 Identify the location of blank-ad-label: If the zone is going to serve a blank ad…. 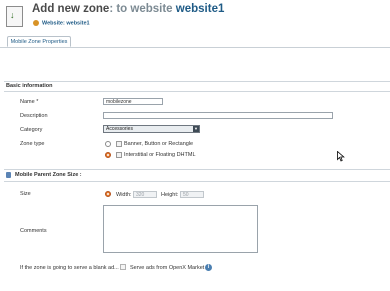
(69, 268).